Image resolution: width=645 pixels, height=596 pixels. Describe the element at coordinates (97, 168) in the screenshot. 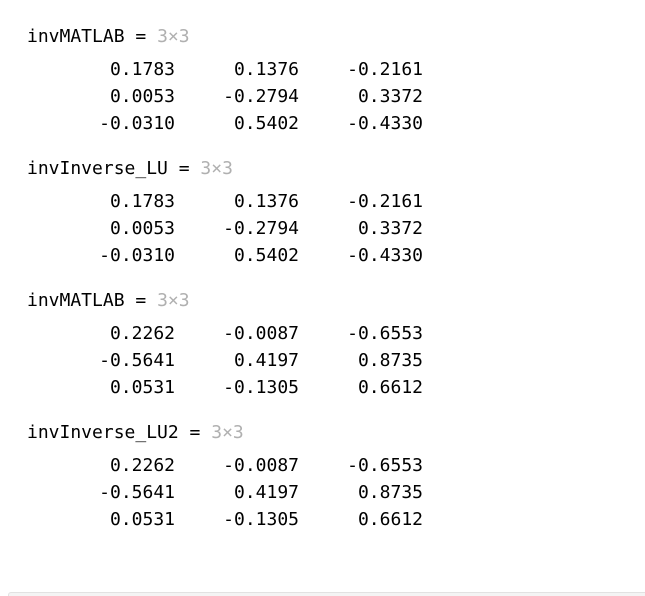

I see `variable-name: invInverse_LU` at that location.